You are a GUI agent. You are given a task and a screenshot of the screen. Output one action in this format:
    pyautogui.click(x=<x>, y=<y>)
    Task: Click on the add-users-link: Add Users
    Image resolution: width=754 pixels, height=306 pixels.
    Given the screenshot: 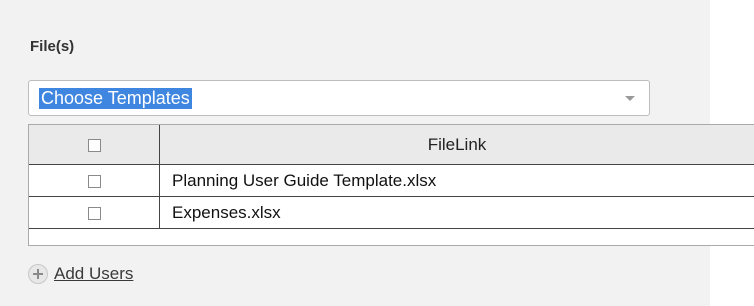 What is the action you would take?
    pyautogui.click(x=93, y=274)
    